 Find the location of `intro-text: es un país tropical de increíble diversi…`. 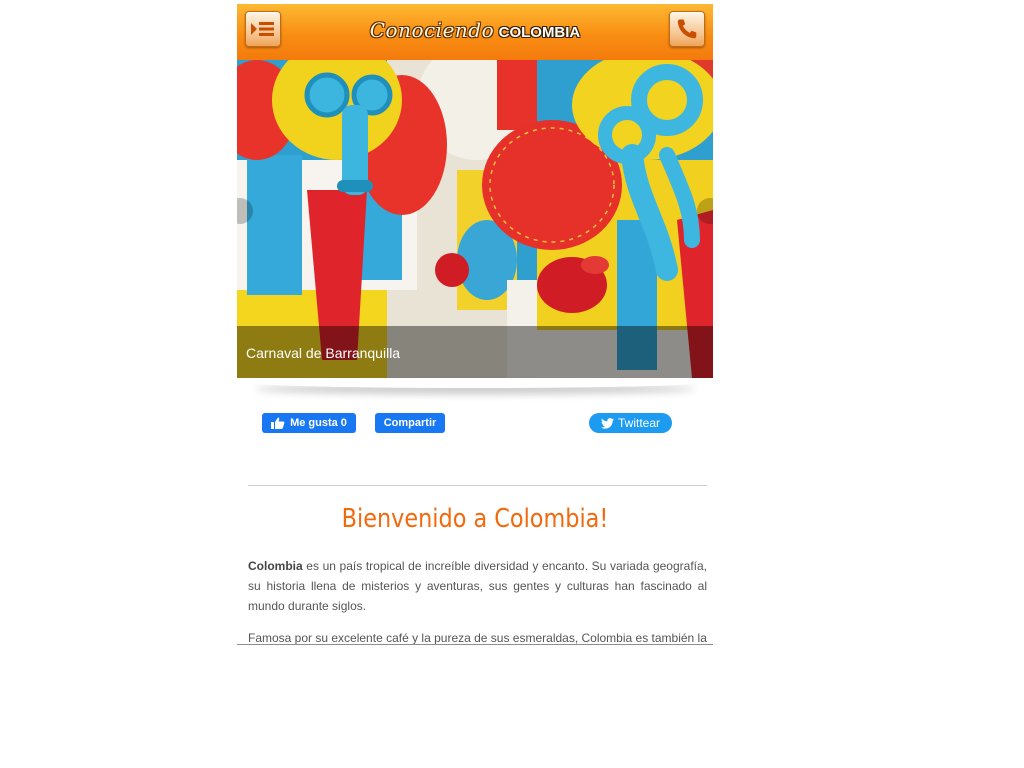

intro-text: es un país tropical de increíble diversi… is located at coordinates (477, 586).